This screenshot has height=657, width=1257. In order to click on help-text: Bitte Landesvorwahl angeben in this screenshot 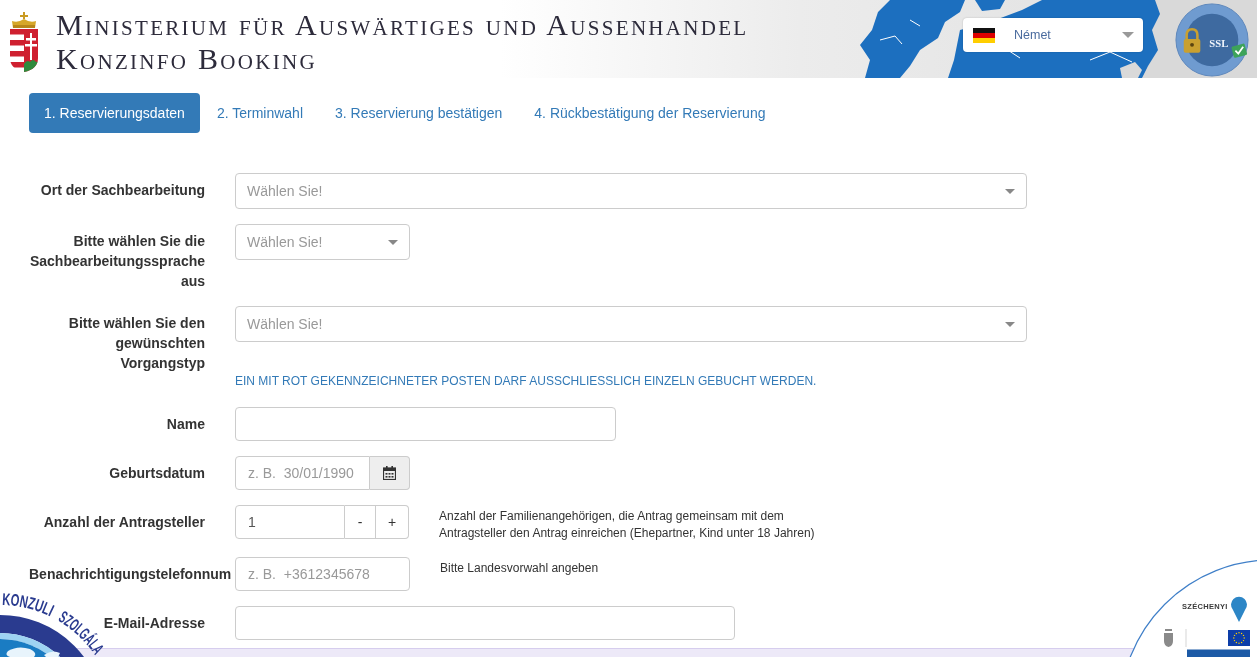, I will do `click(520, 568)`.